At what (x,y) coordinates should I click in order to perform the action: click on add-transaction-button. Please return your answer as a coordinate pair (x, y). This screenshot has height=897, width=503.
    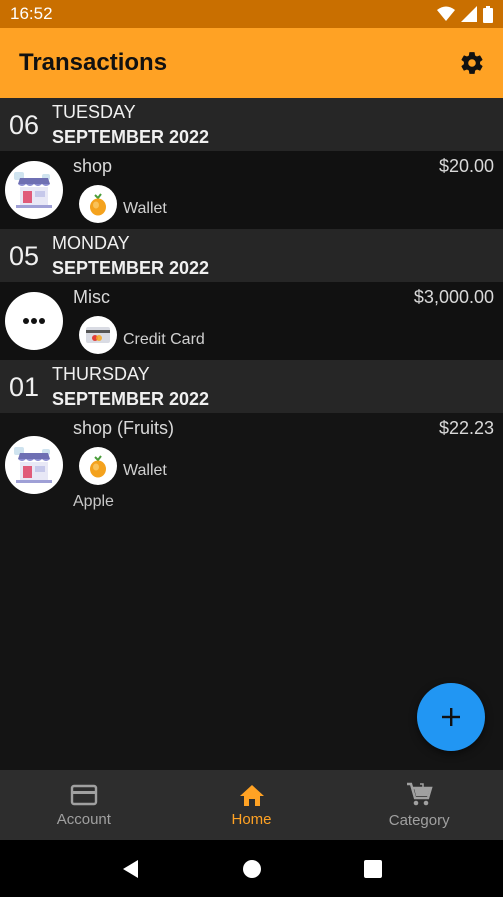
    Looking at the image, I should click on (451, 717).